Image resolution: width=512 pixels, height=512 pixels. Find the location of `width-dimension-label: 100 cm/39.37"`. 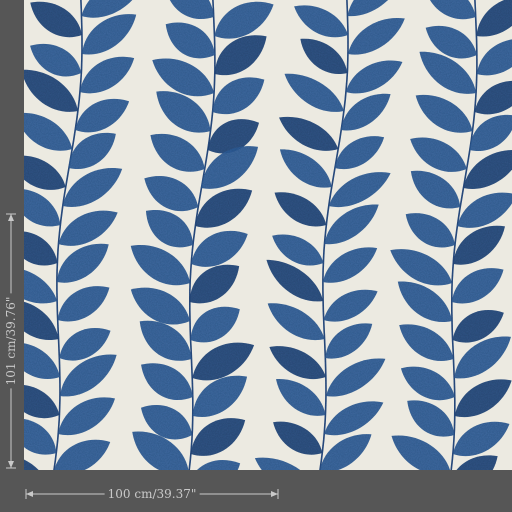

width-dimension-label: 100 cm/39.37" is located at coordinates (152, 494).